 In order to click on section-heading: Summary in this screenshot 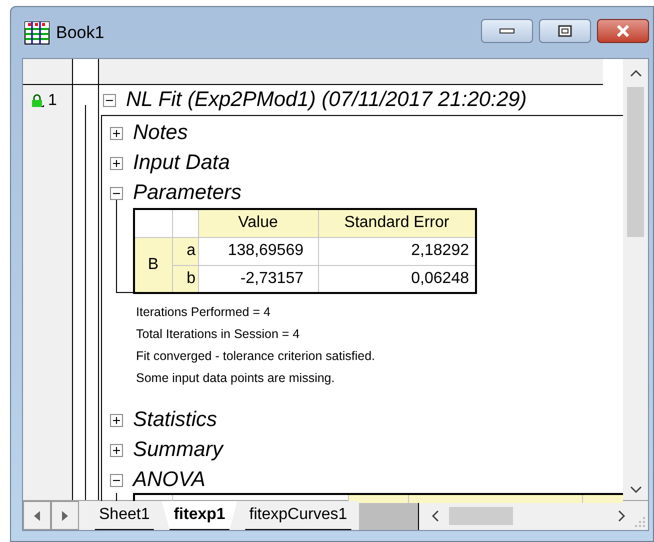, I will do `click(178, 450)`.